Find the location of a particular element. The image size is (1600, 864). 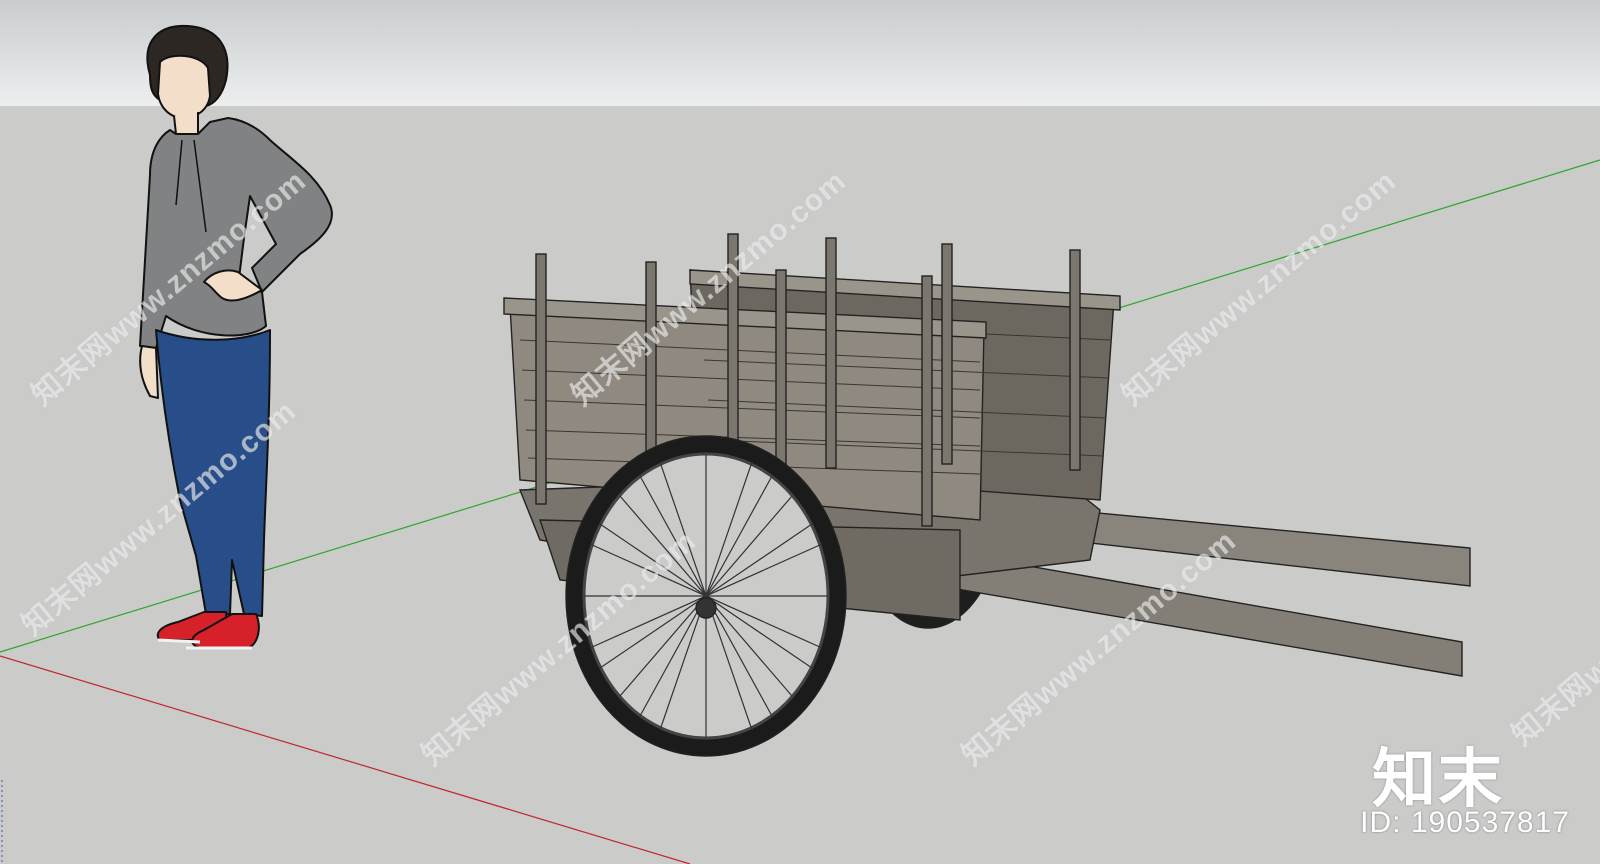

figure-jeans is located at coordinates (213, 473).